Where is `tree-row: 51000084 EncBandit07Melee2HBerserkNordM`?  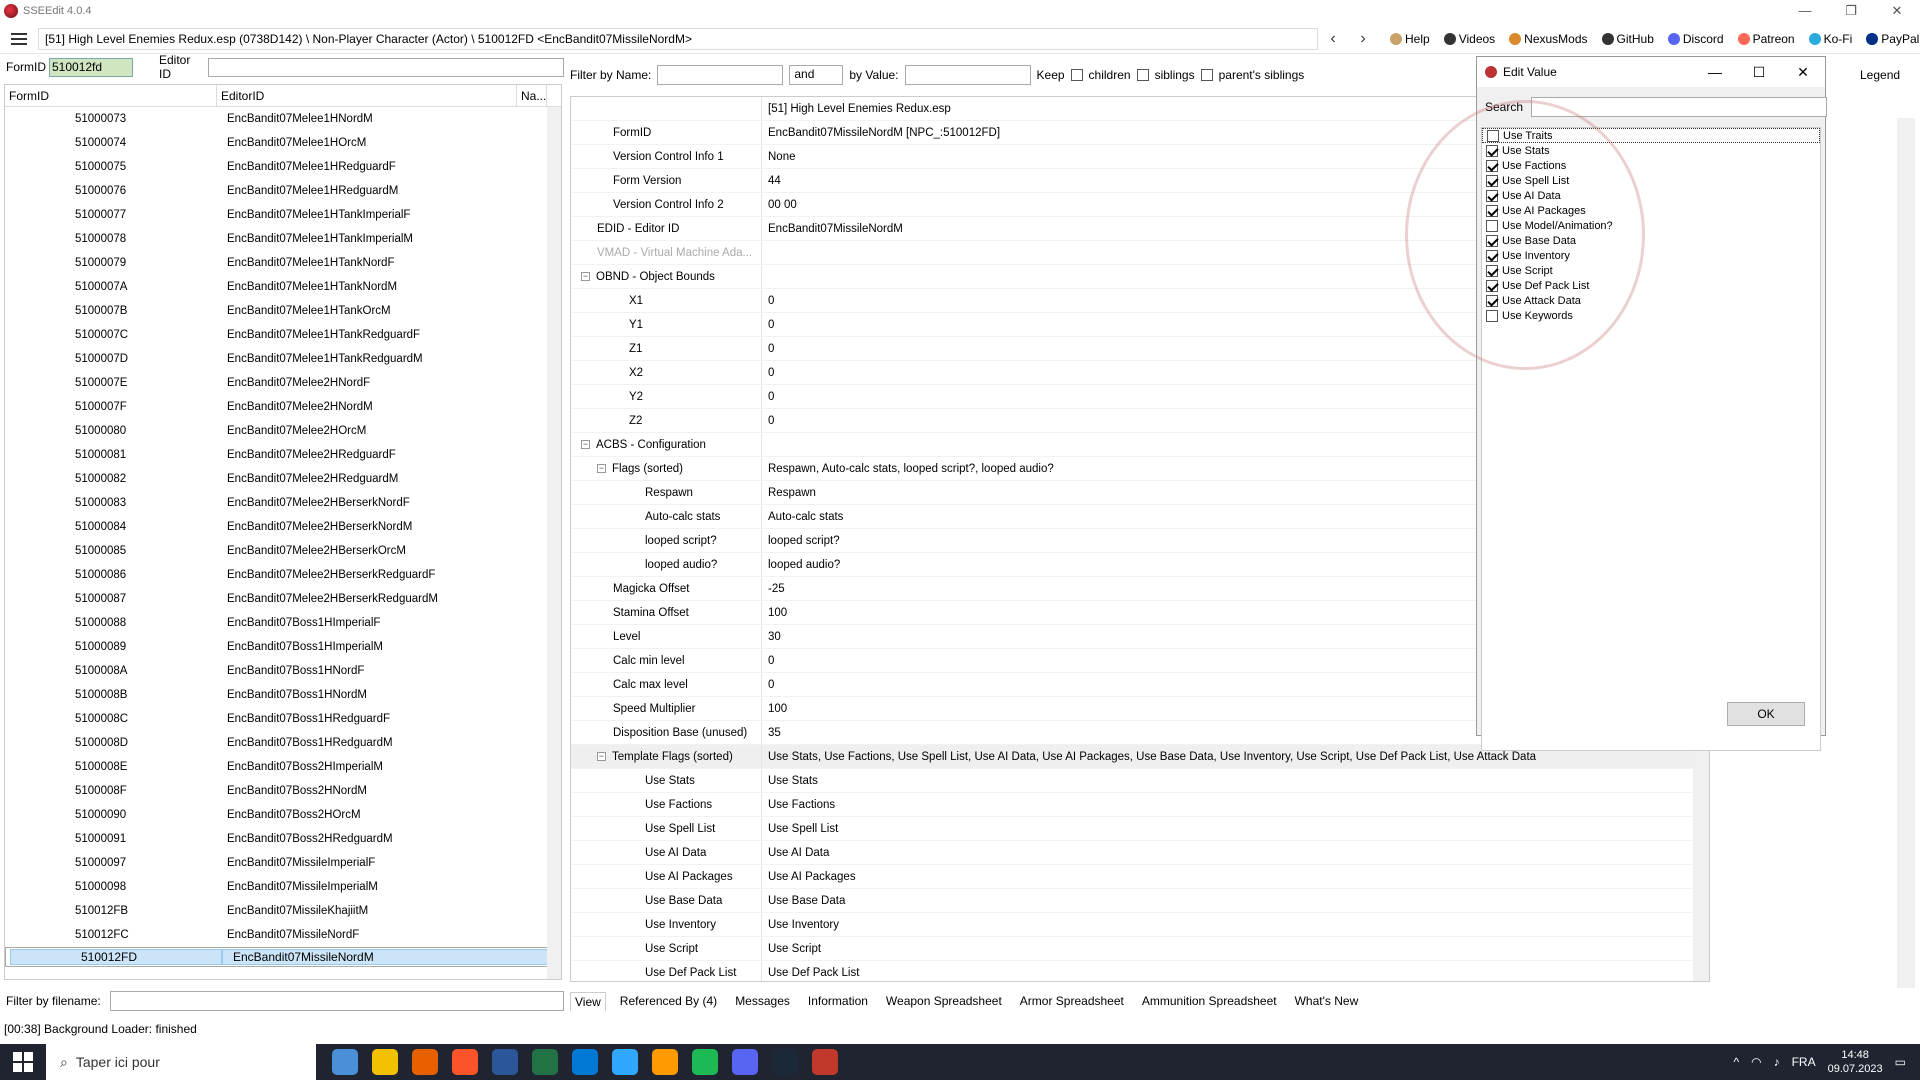
tree-row: 51000084 EncBandit07Melee2HBerserkNordM is located at coordinates (283, 527).